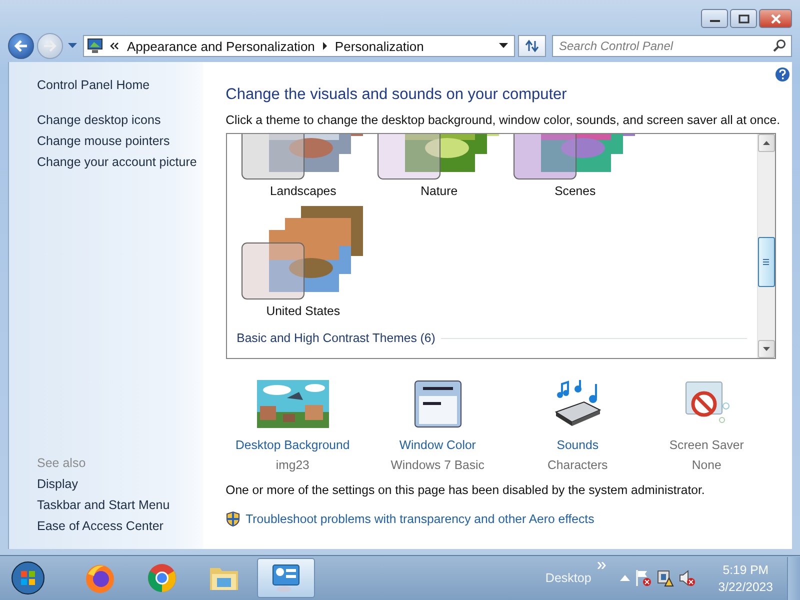  Describe the element at coordinates (578, 465) in the screenshot. I see `setting-value: Characters` at that location.